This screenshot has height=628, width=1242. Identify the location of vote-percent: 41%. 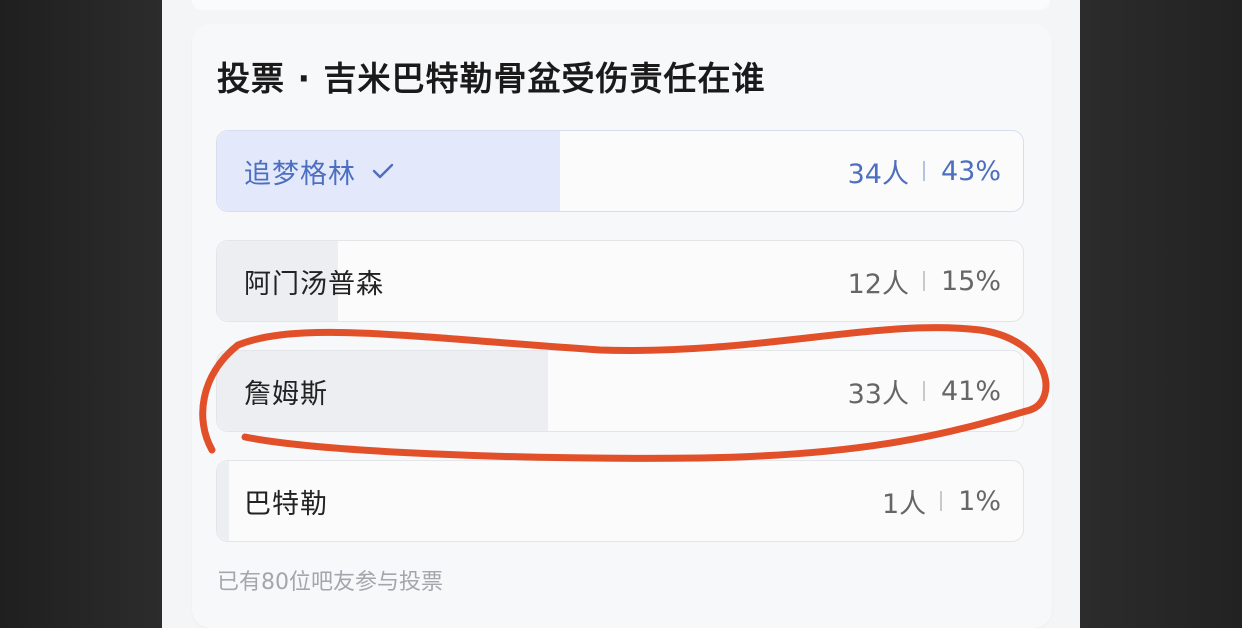
(970, 391).